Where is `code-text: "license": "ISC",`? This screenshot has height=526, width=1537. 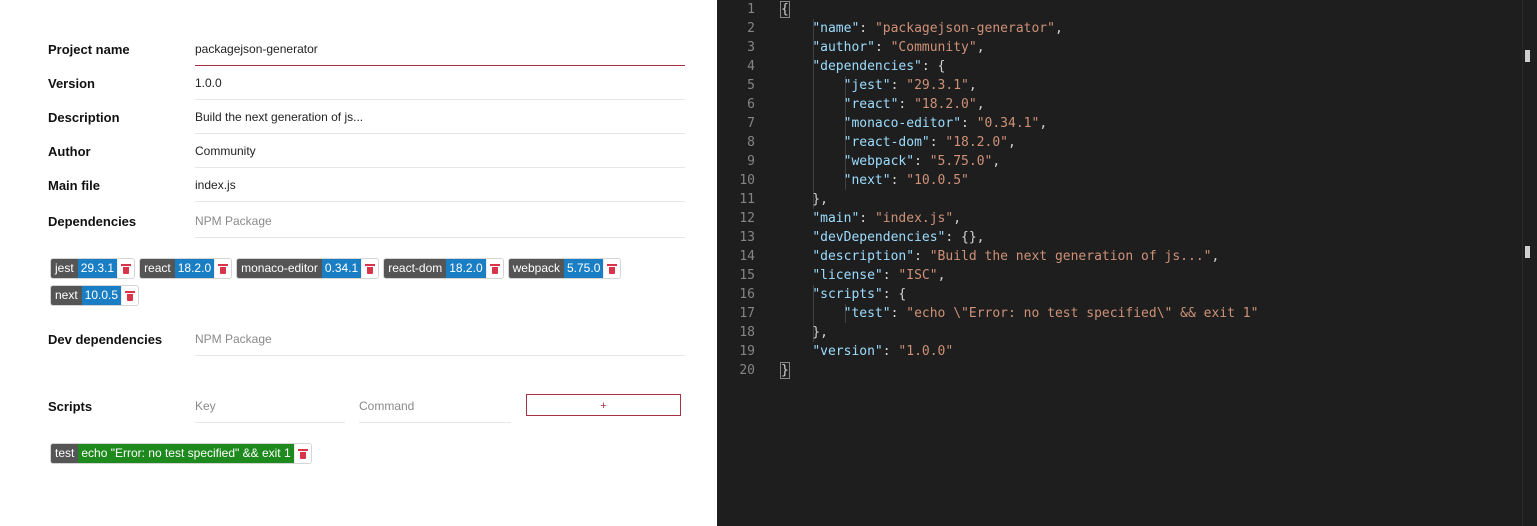 code-text: "license": "ISC", is located at coordinates (879, 275).